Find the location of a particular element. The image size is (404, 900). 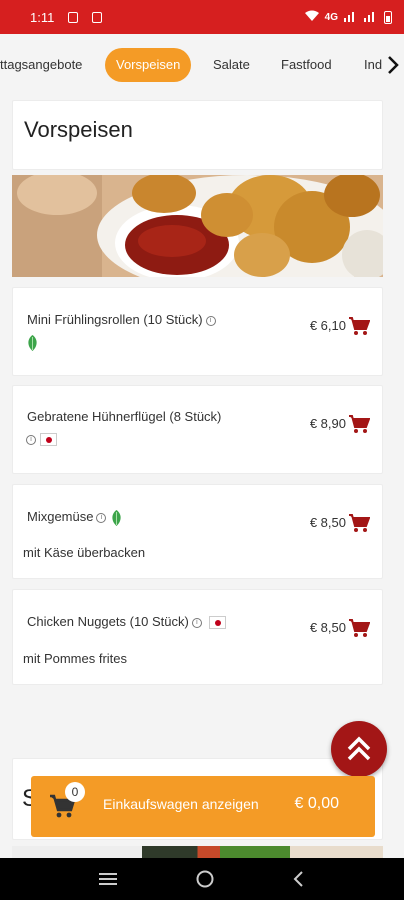

item-name: Gebratene Hühnerflügel (8 Stück) is located at coordinates (124, 416).